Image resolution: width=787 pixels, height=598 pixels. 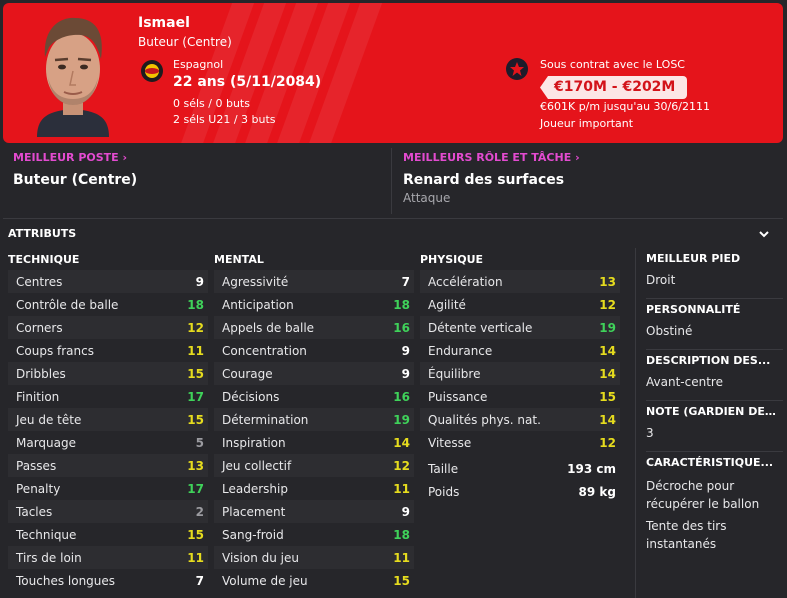 What do you see at coordinates (254, 442) in the screenshot?
I see `attribute-label: Inspiration` at bounding box center [254, 442].